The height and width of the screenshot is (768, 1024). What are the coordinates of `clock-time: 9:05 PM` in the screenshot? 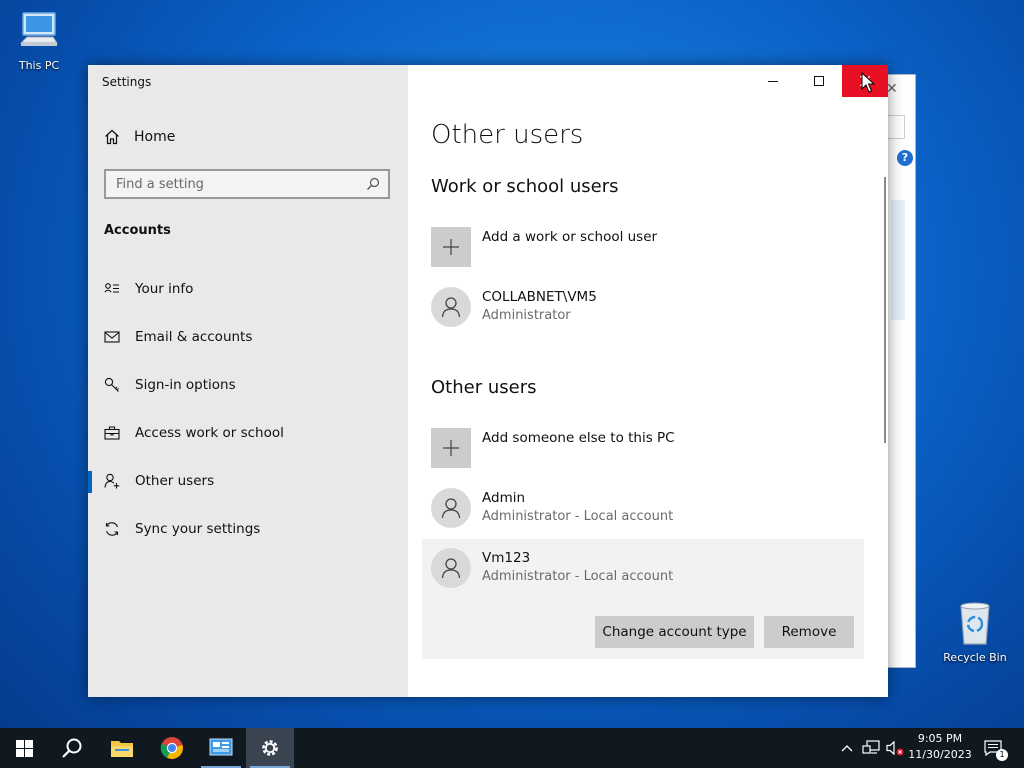 It's located at (940, 738).